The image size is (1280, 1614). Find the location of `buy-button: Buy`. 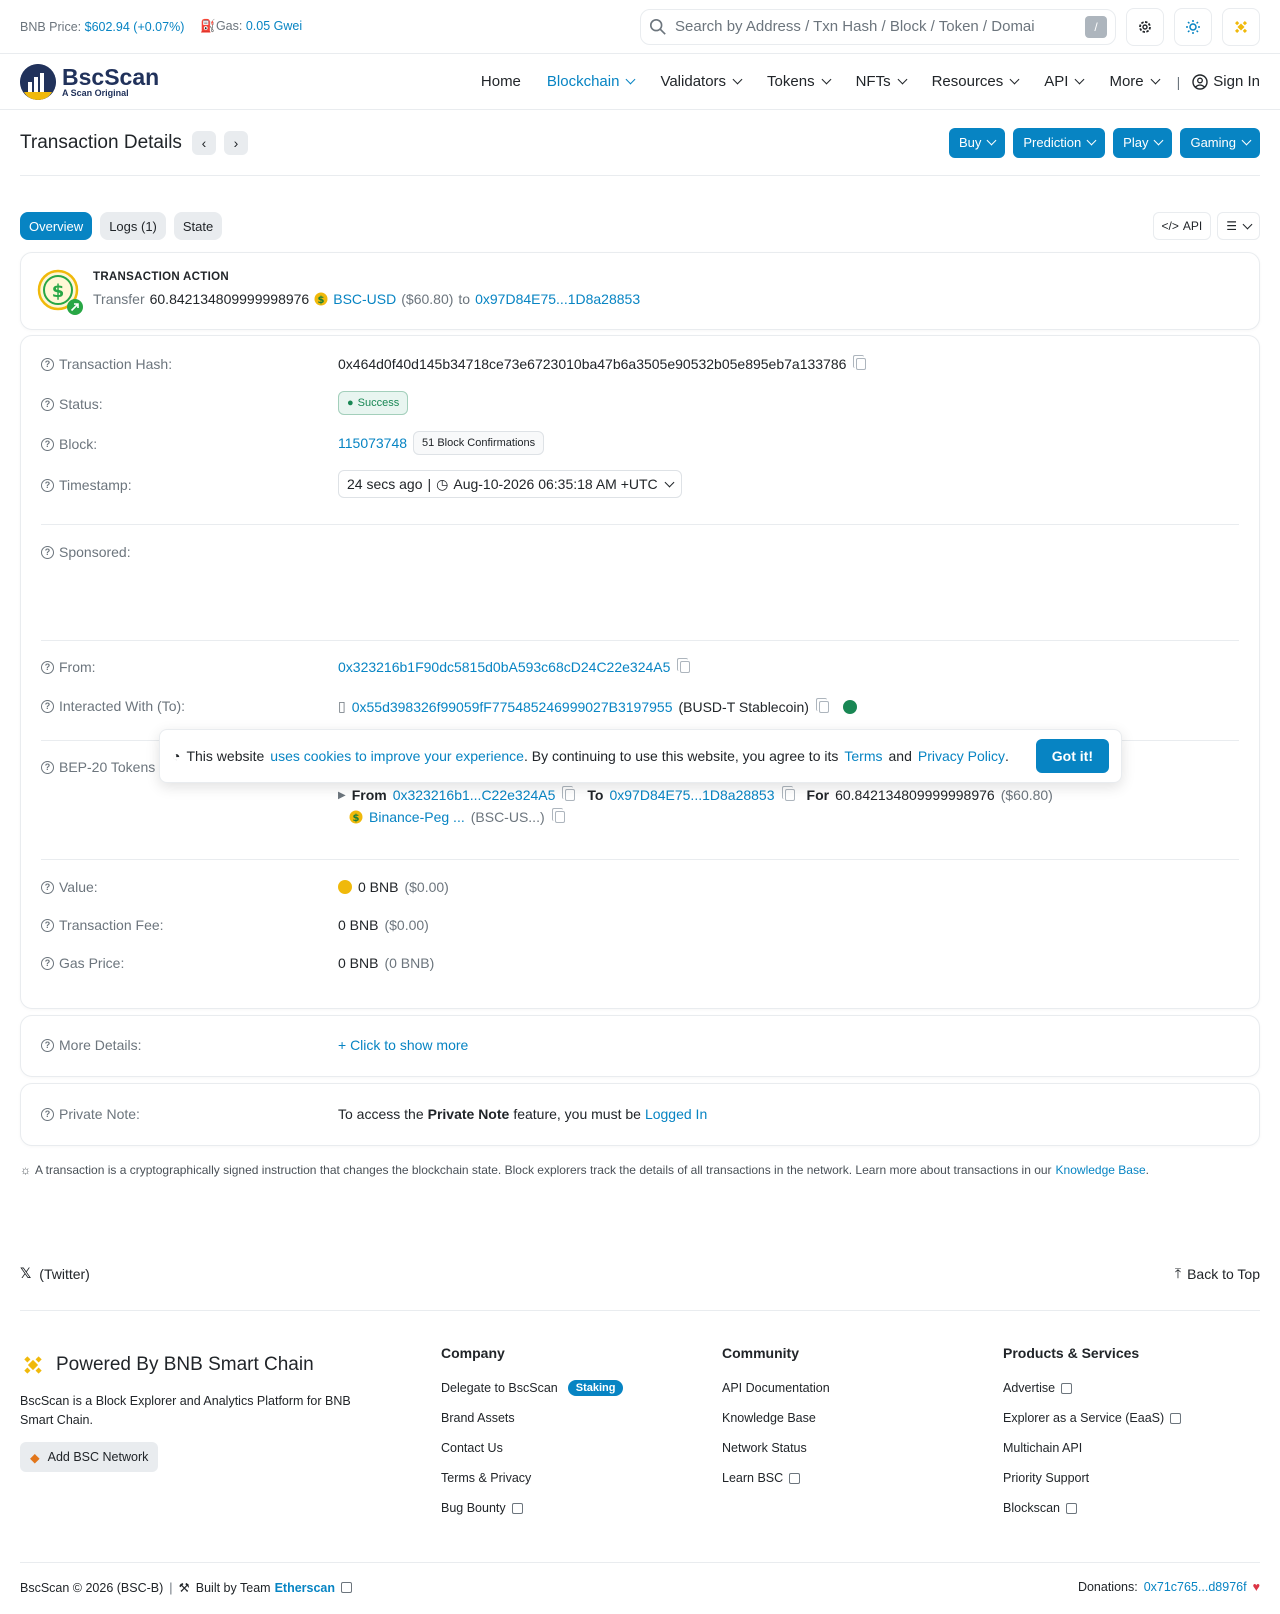

buy-button: Buy is located at coordinates (977, 142).